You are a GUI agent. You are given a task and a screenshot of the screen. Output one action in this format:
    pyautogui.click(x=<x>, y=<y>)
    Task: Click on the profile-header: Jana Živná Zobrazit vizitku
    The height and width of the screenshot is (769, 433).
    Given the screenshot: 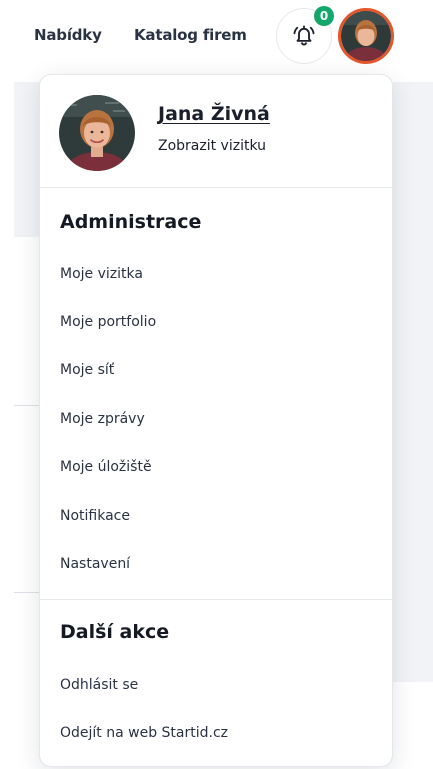 What is the action you would take?
    pyautogui.click(x=216, y=131)
    